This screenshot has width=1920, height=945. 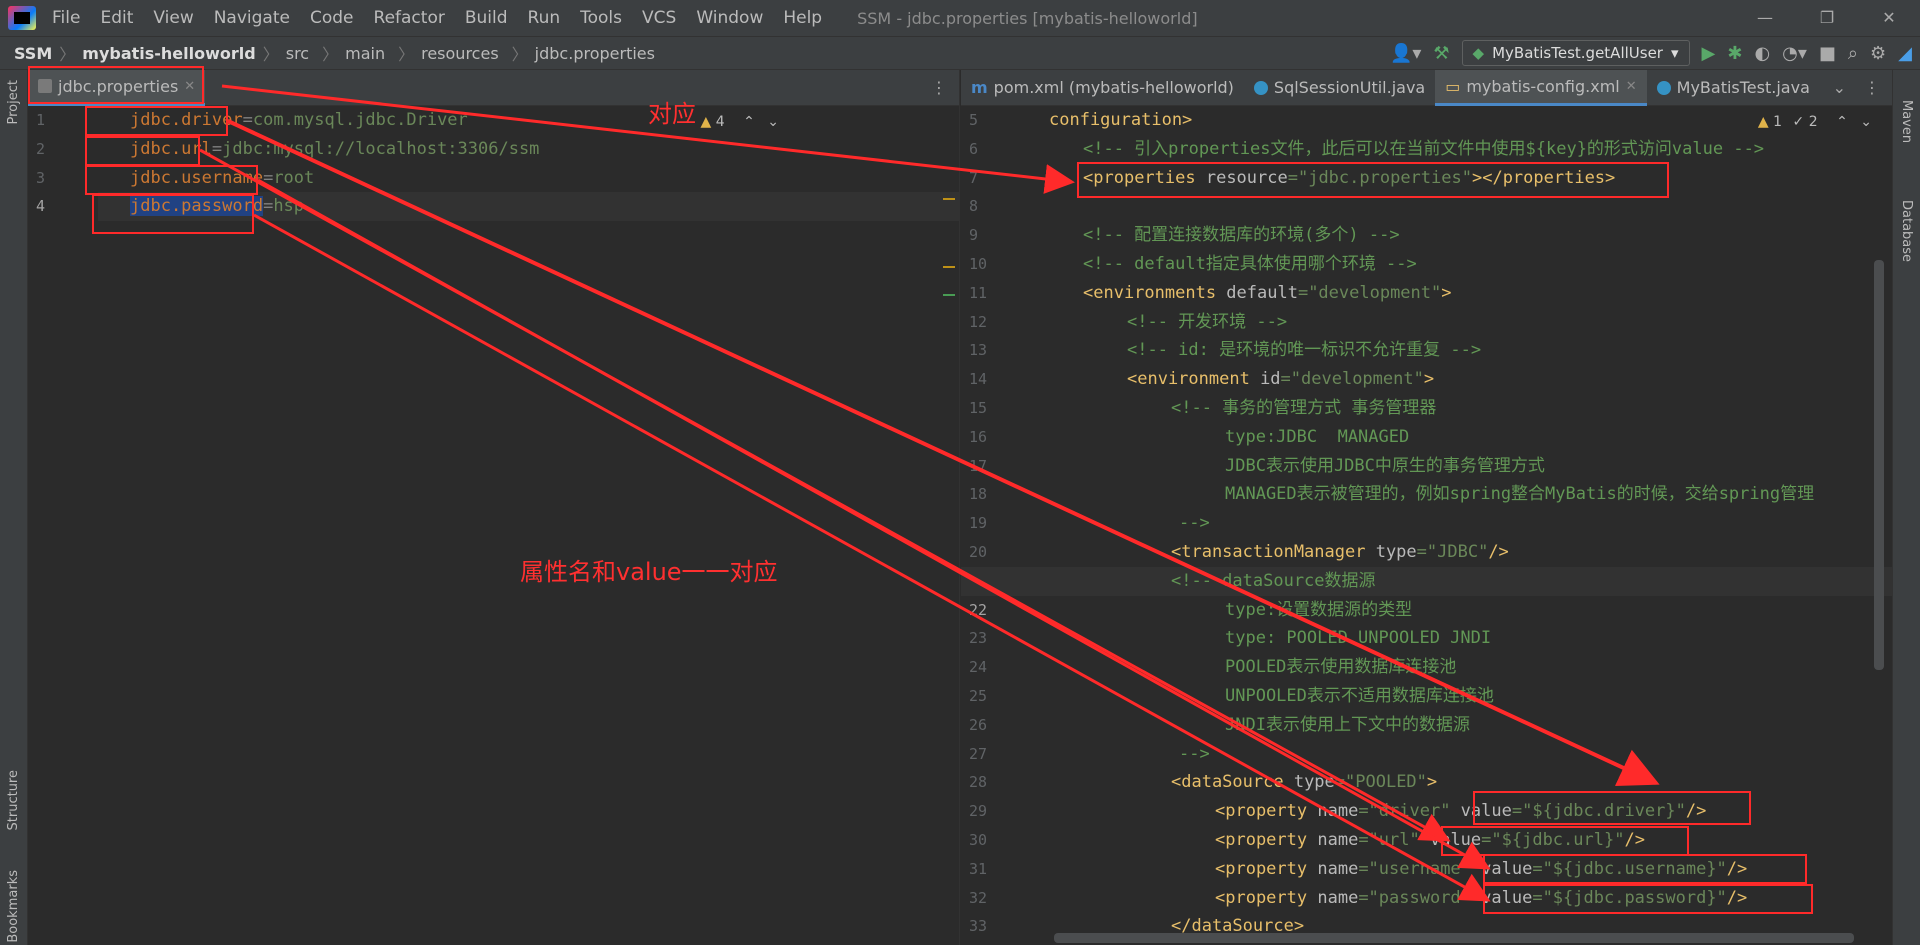 I want to click on line-number: 13, so click(x=978, y=350).